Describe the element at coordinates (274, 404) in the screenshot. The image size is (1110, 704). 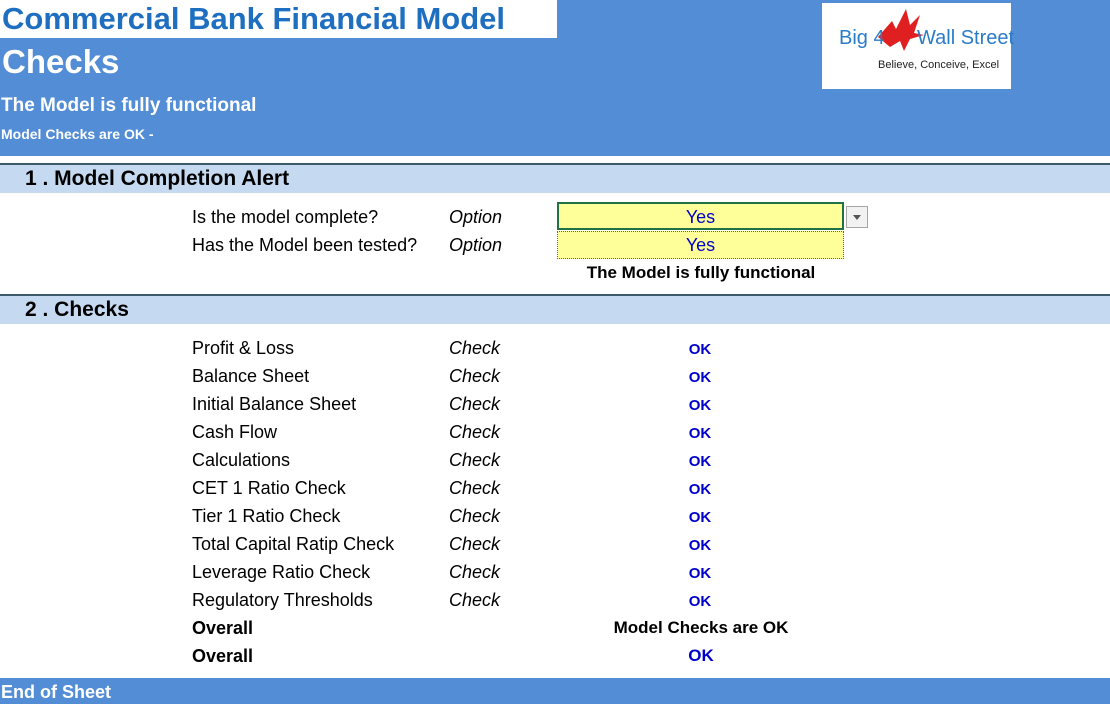
I see `check-row-label: Initial Balance Sheet` at that location.